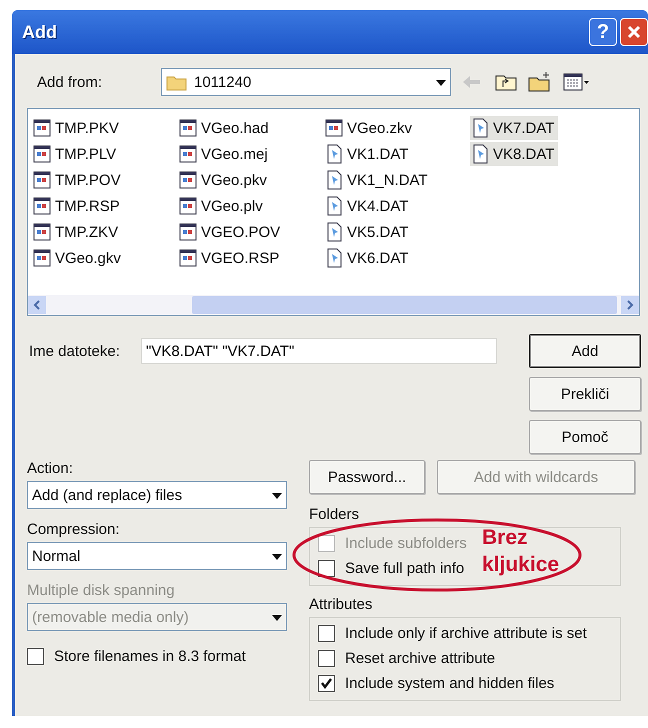 This screenshot has width=648, height=728. I want to click on file-item: VGeo.plv, so click(222, 206).